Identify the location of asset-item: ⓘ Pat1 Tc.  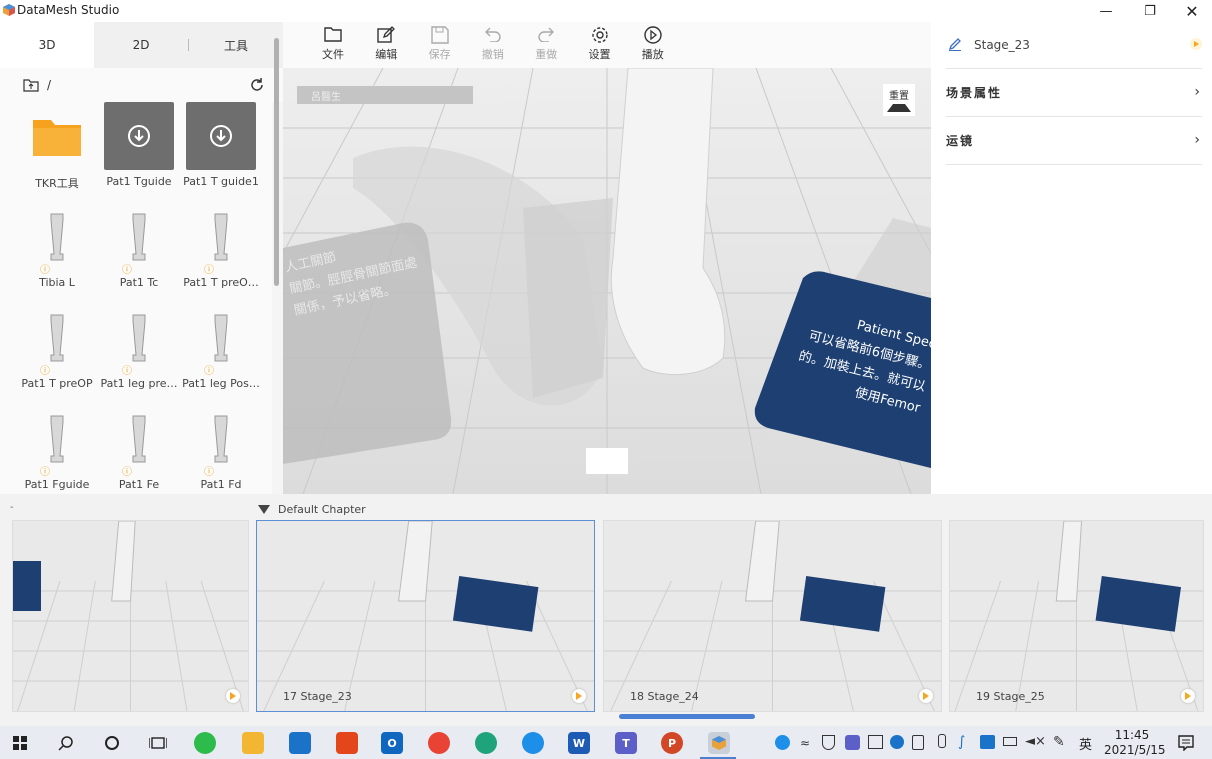
(139, 253).